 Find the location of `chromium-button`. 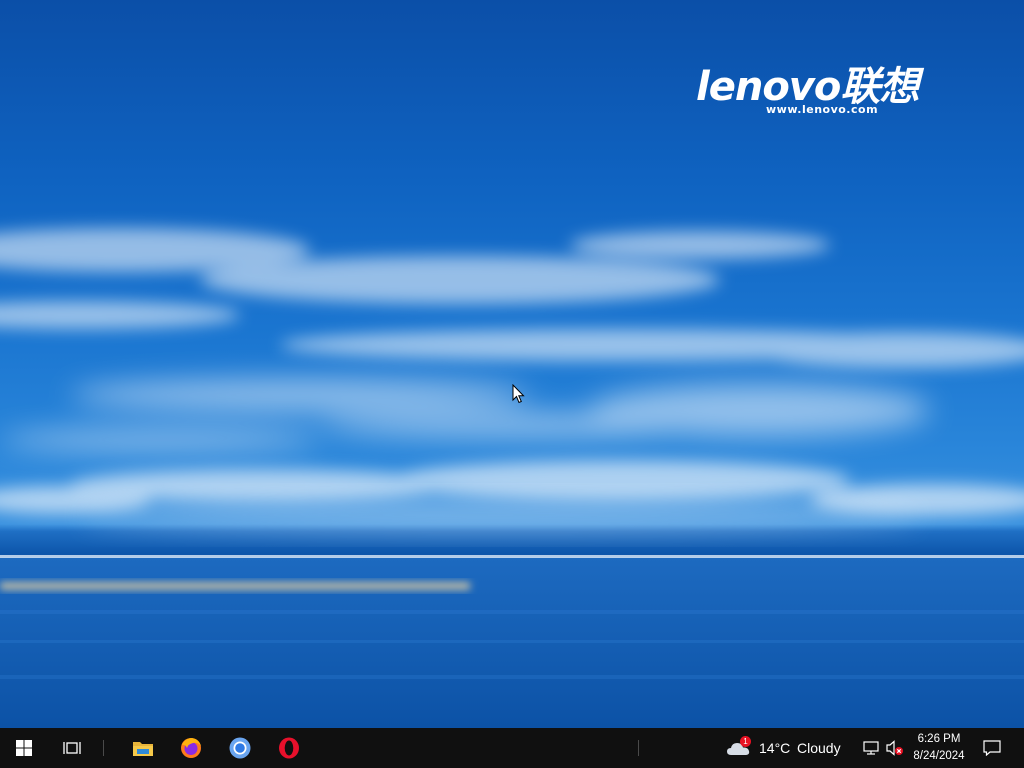

chromium-button is located at coordinates (240, 748).